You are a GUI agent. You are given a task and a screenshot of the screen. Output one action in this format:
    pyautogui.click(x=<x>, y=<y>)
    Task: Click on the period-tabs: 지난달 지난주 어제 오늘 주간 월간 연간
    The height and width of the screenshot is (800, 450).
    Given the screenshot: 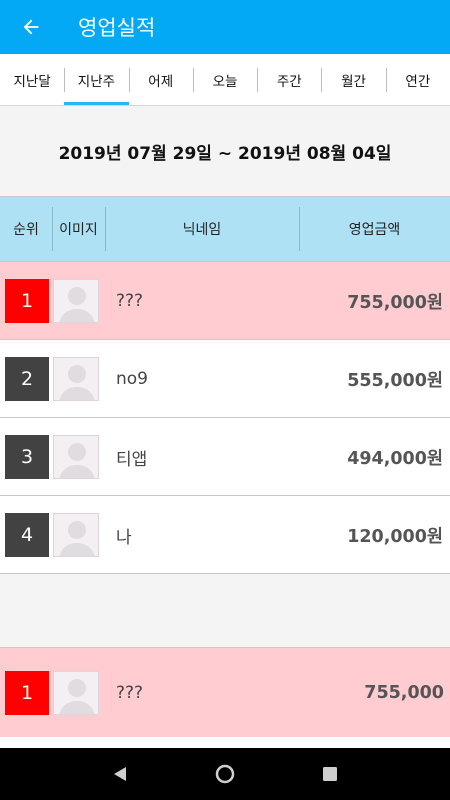 What is the action you would take?
    pyautogui.click(x=225, y=80)
    